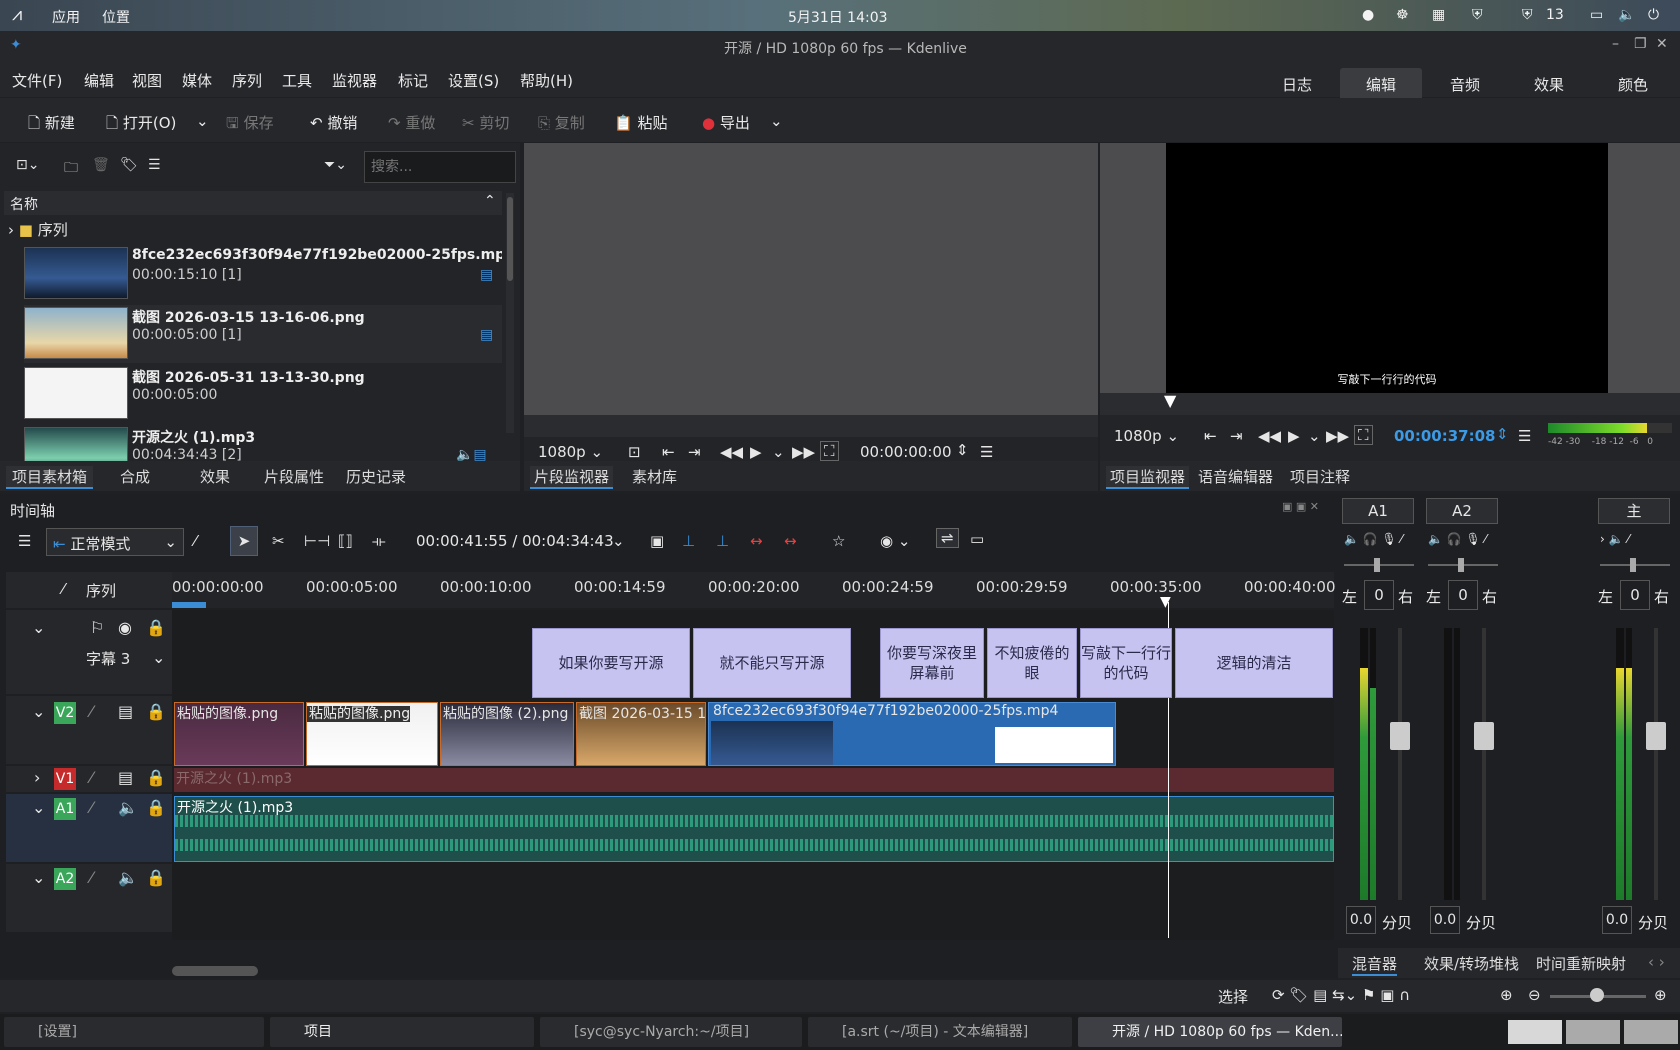 The image size is (1680, 1050). I want to click on track-badge: A2, so click(65, 879).